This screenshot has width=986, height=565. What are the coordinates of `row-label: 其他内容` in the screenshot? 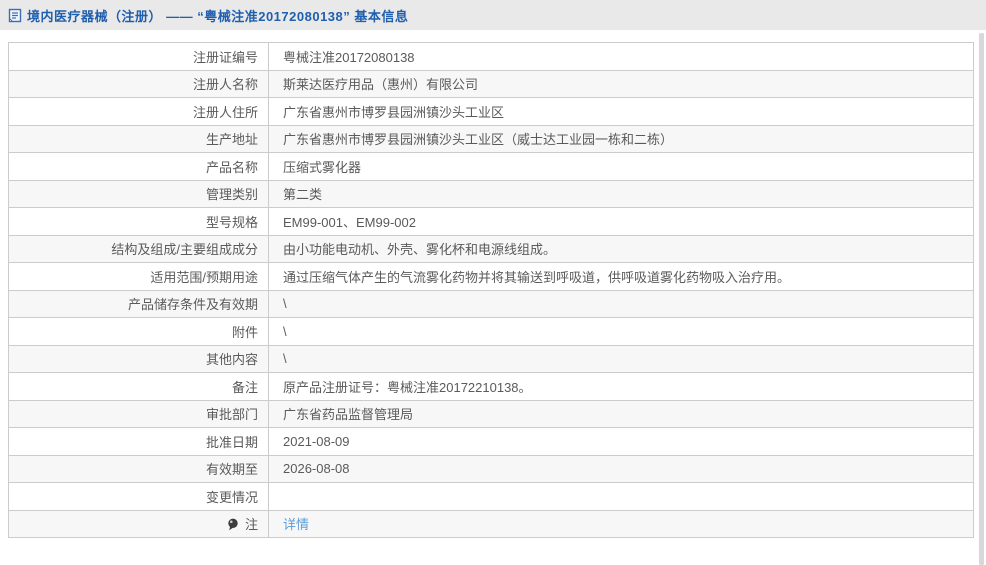 It's located at (231, 360).